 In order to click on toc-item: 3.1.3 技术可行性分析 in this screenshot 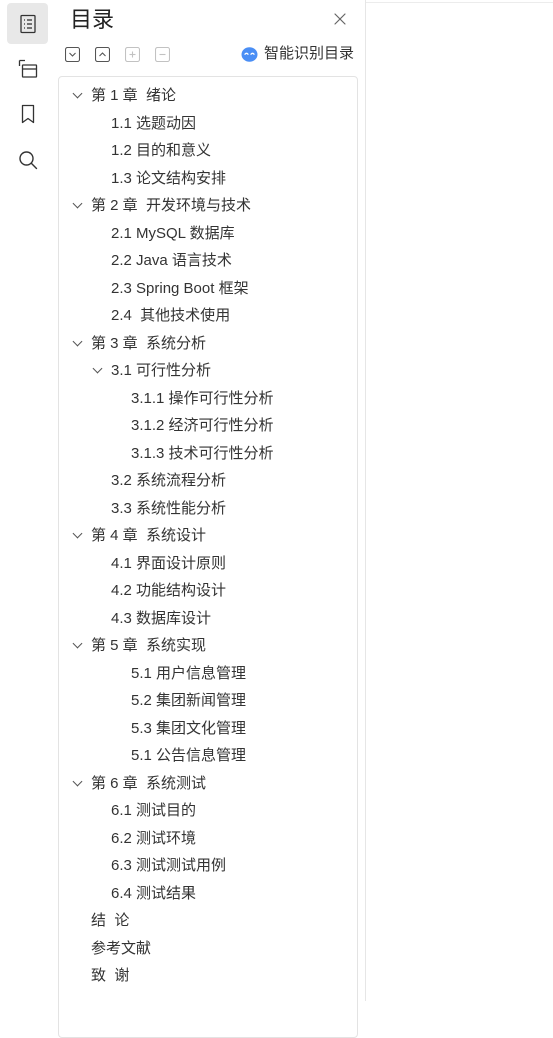, I will do `click(208, 454)`.